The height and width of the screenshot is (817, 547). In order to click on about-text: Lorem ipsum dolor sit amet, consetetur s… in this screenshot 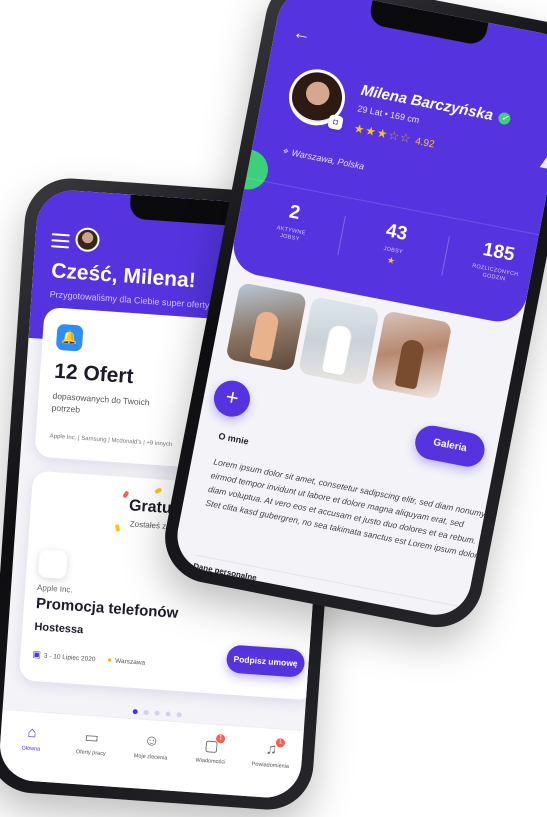, I will do `click(345, 508)`.